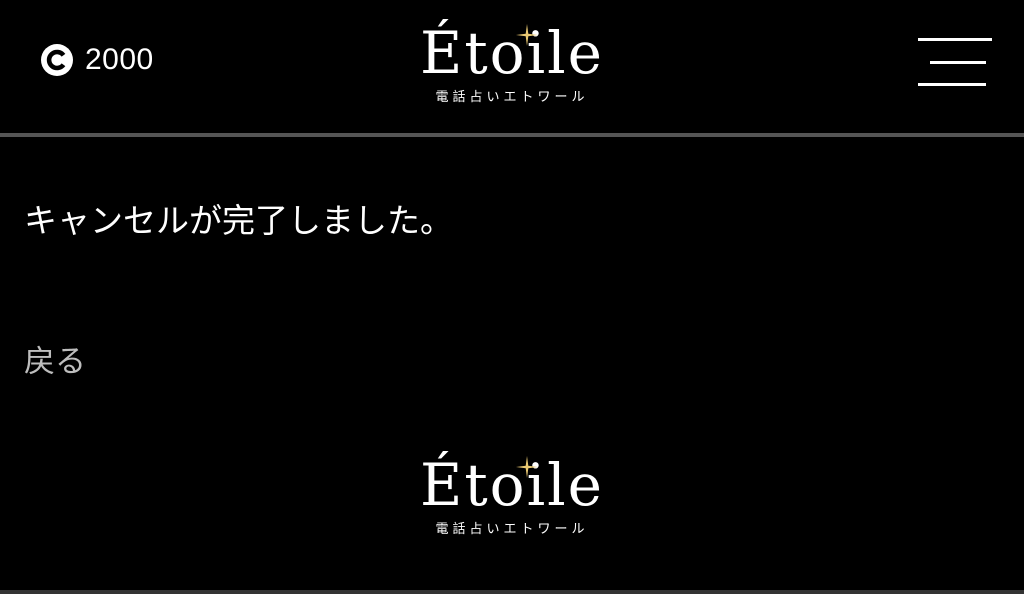 This screenshot has width=1024, height=594. What do you see at coordinates (57, 60) in the screenshot?
I see `coin-c-icon` at bounding box center [57, 60].